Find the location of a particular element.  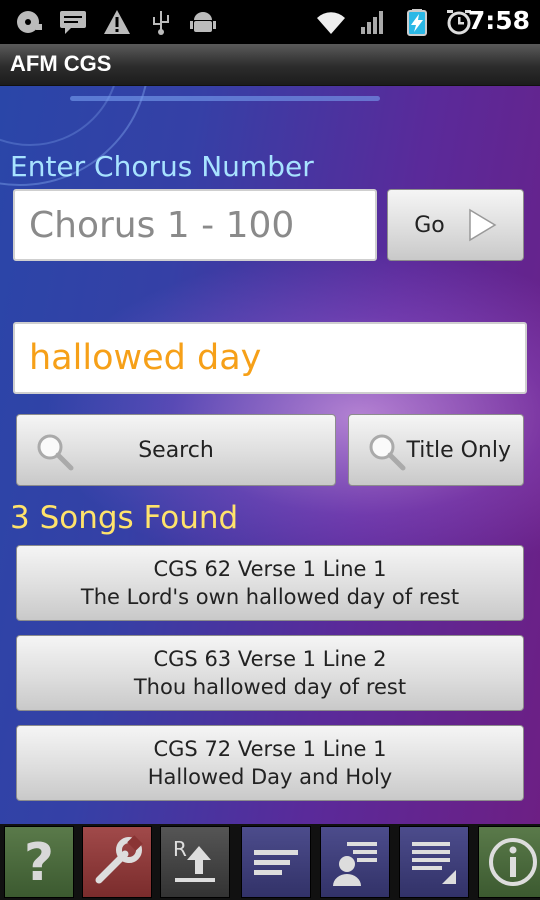

decorative-line is located at coordinates (225, 98).